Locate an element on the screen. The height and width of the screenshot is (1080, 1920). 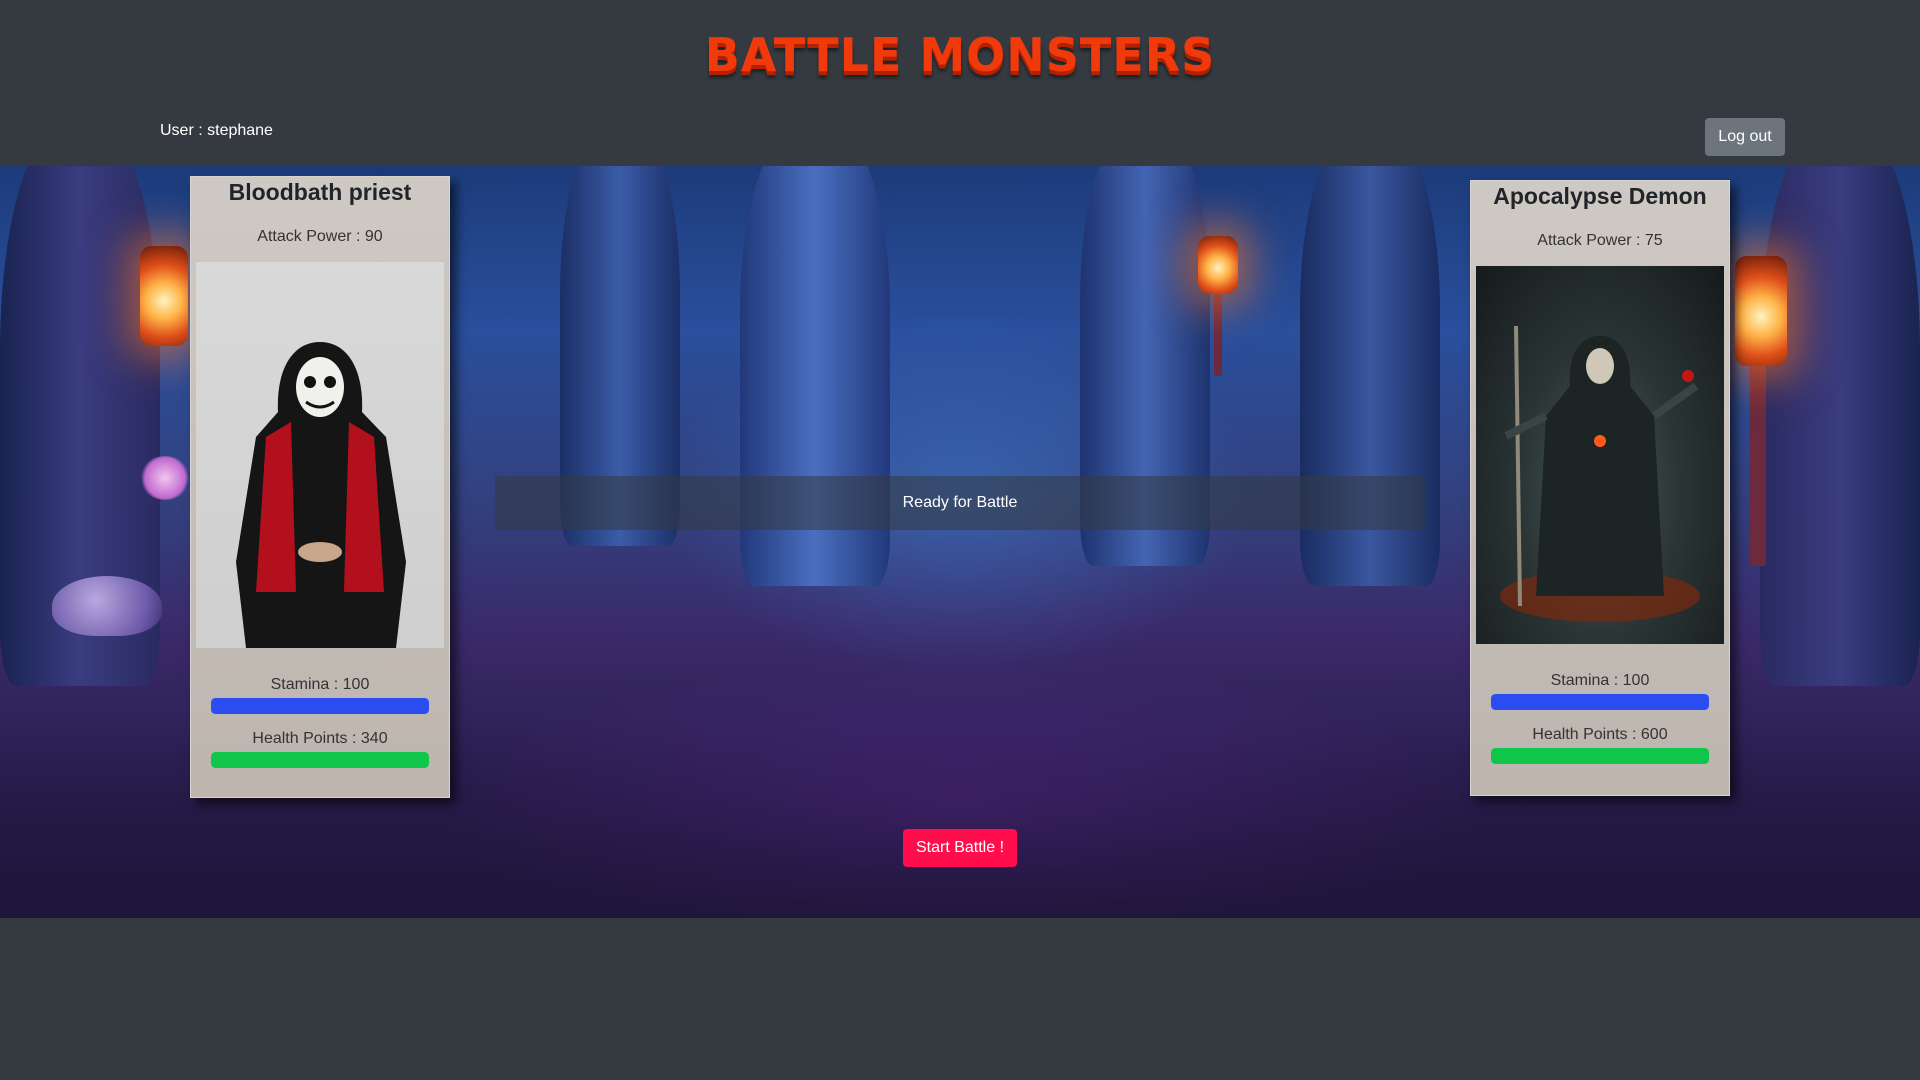
frog-icon is located at coordinates (107, 606).